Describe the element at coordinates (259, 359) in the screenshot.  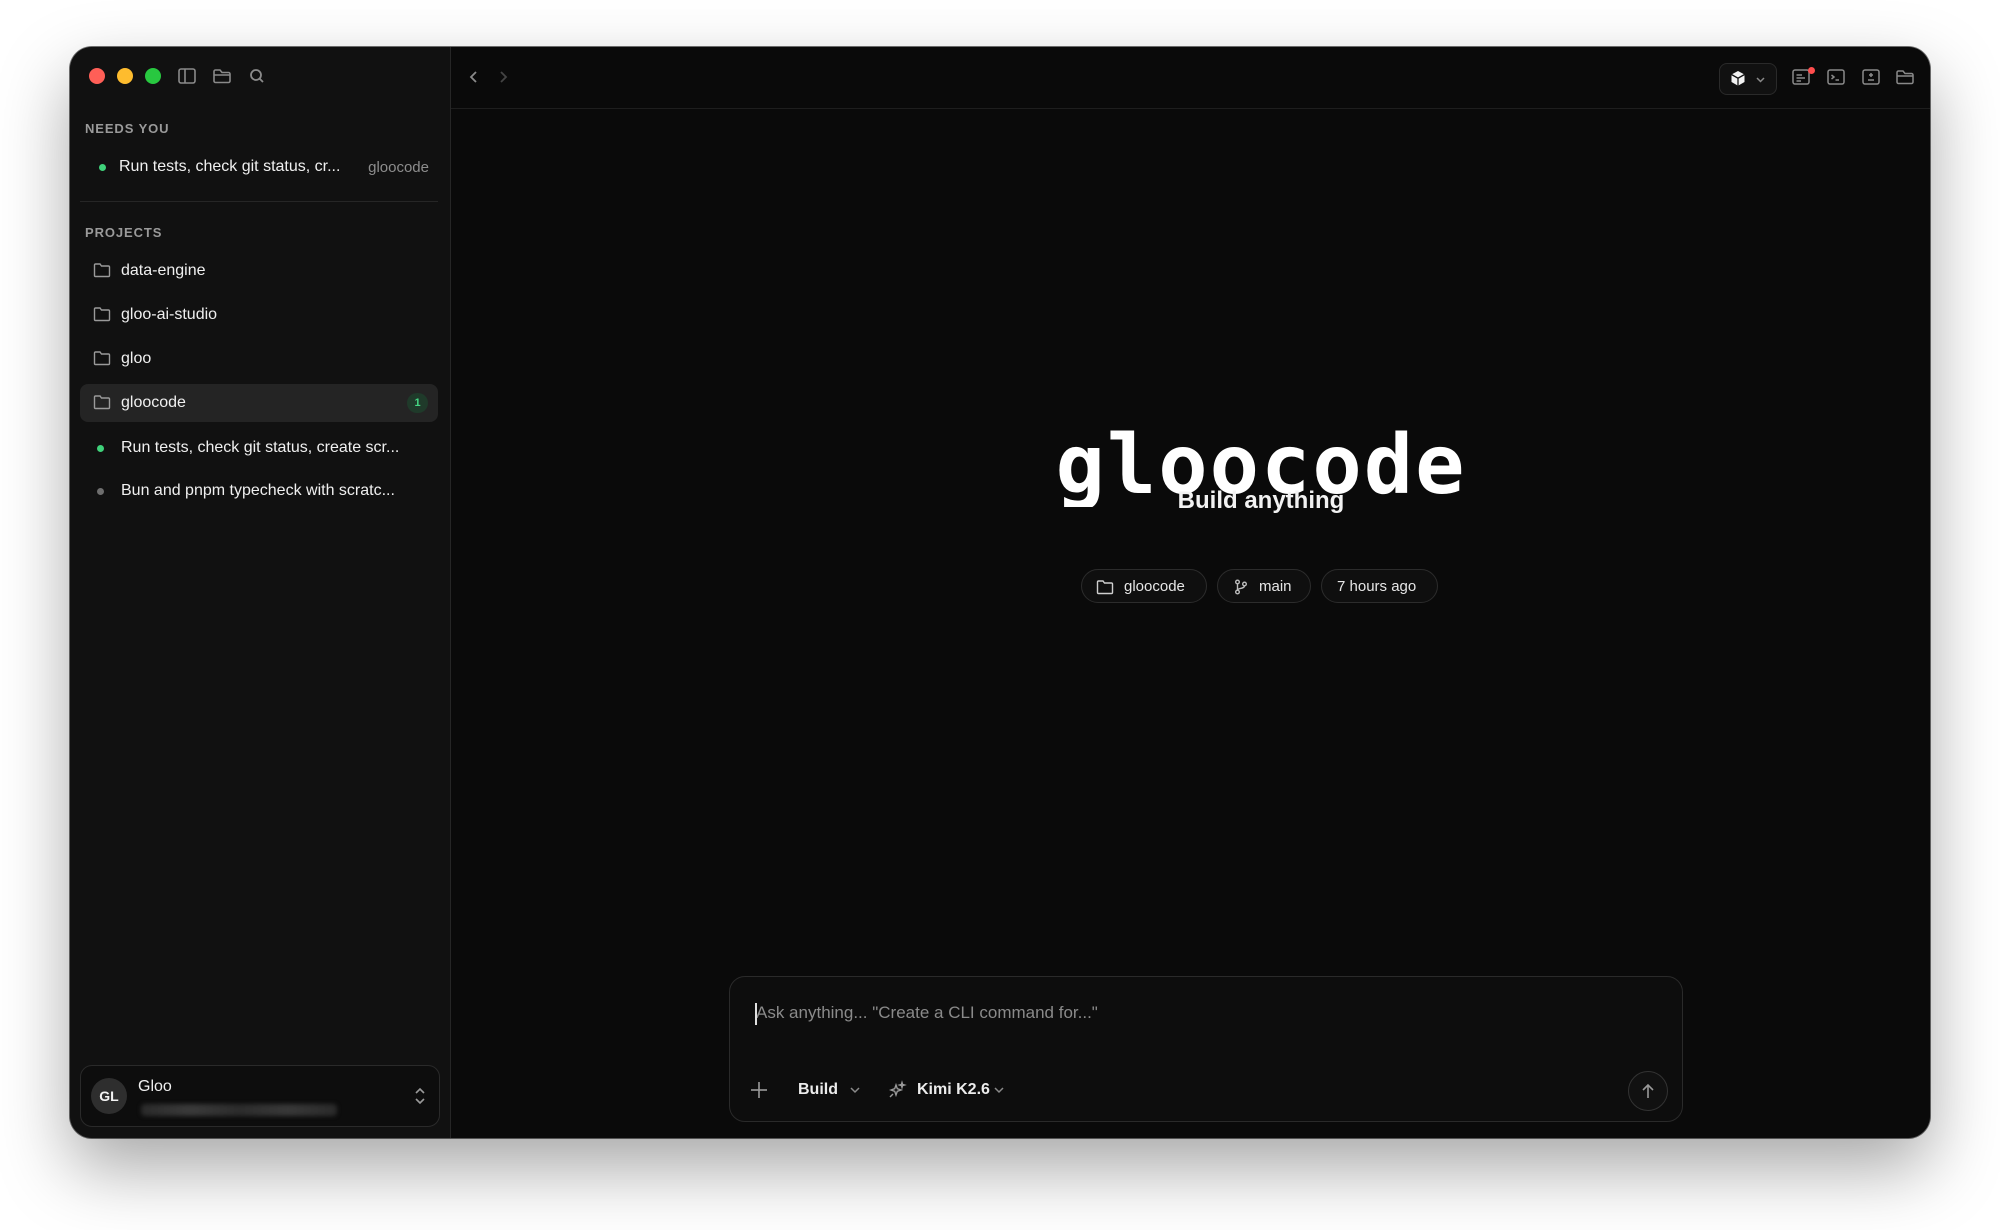
I see `project-item-gloo: gloo` at that location.